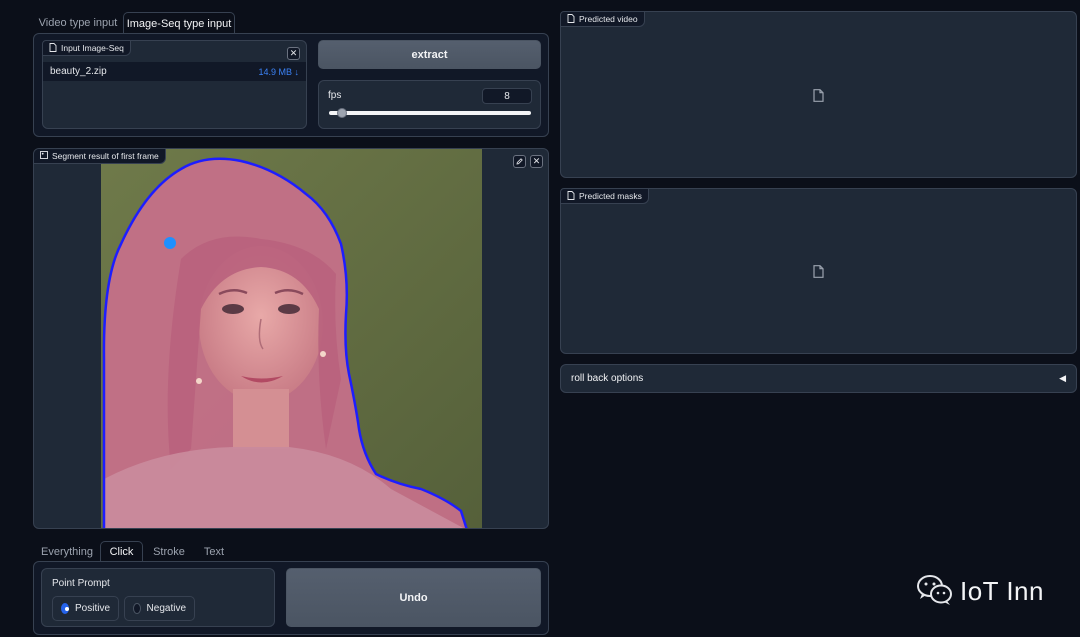  What do you see at coordinates (159, 608) in the screenshot?
I see `negative-radio: Negative` at bounding box center [159, 608].